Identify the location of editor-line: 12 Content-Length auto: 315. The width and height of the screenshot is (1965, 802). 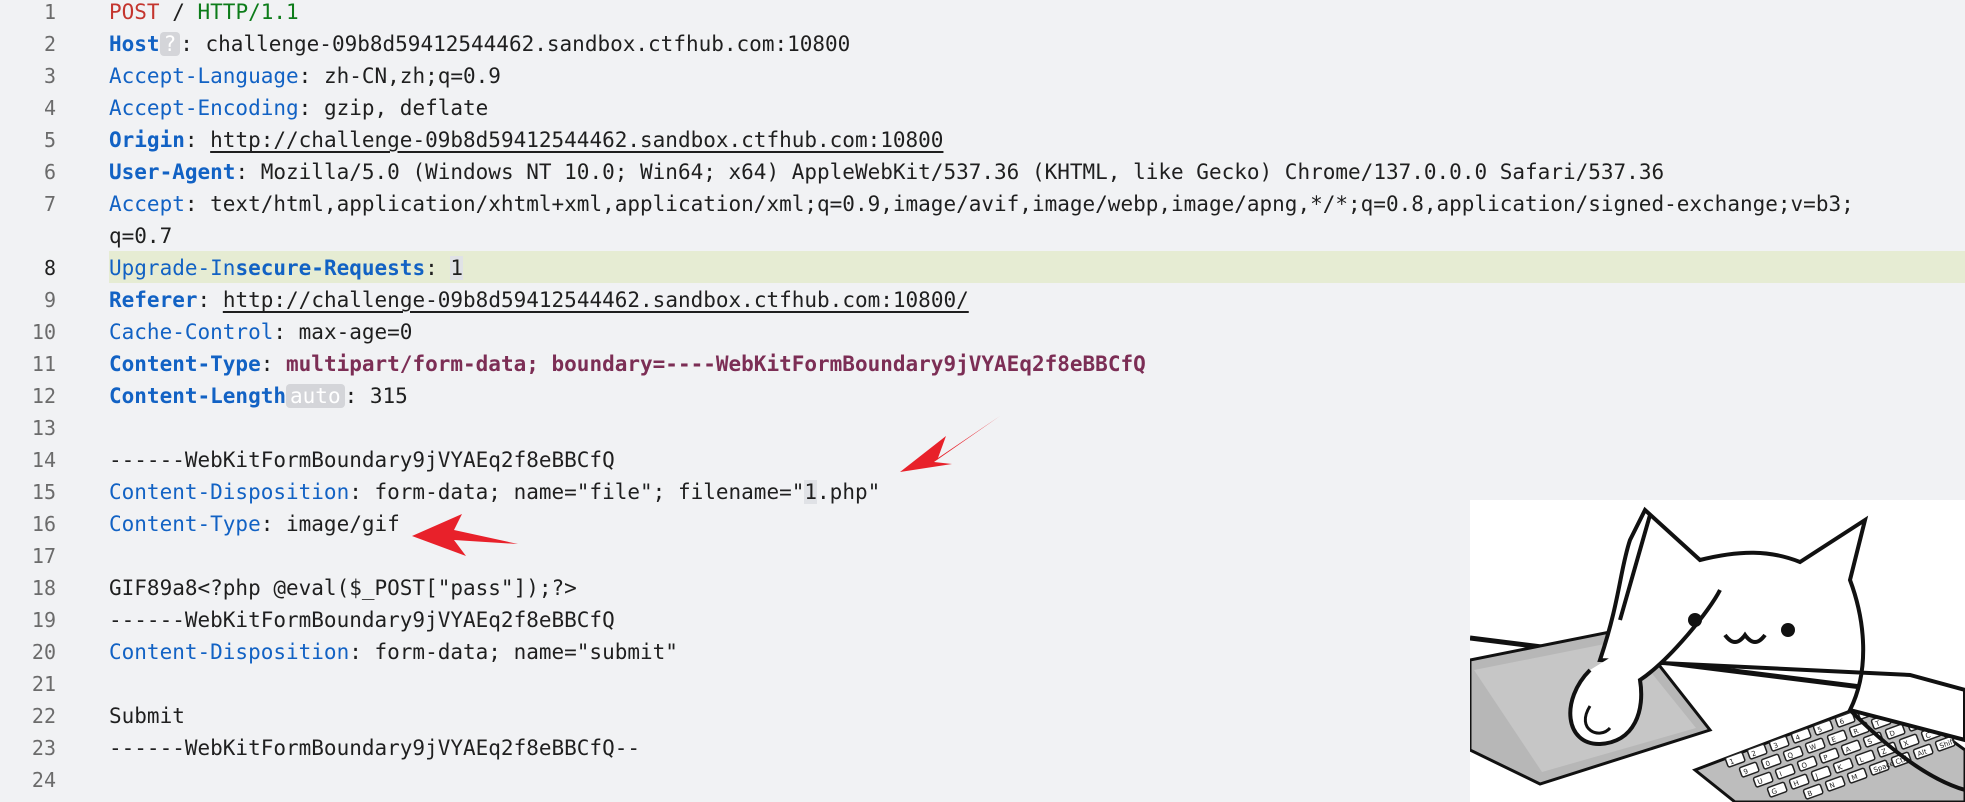
(982, 396).